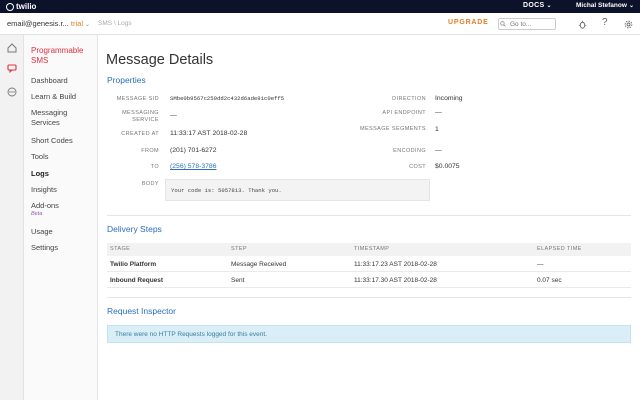 The height and width of the screenshot is (400, 640). What do you see at coordinates (37, 214) in the screenshot?
I see `beta-badge: Beta` at bounding box center [37, 214].